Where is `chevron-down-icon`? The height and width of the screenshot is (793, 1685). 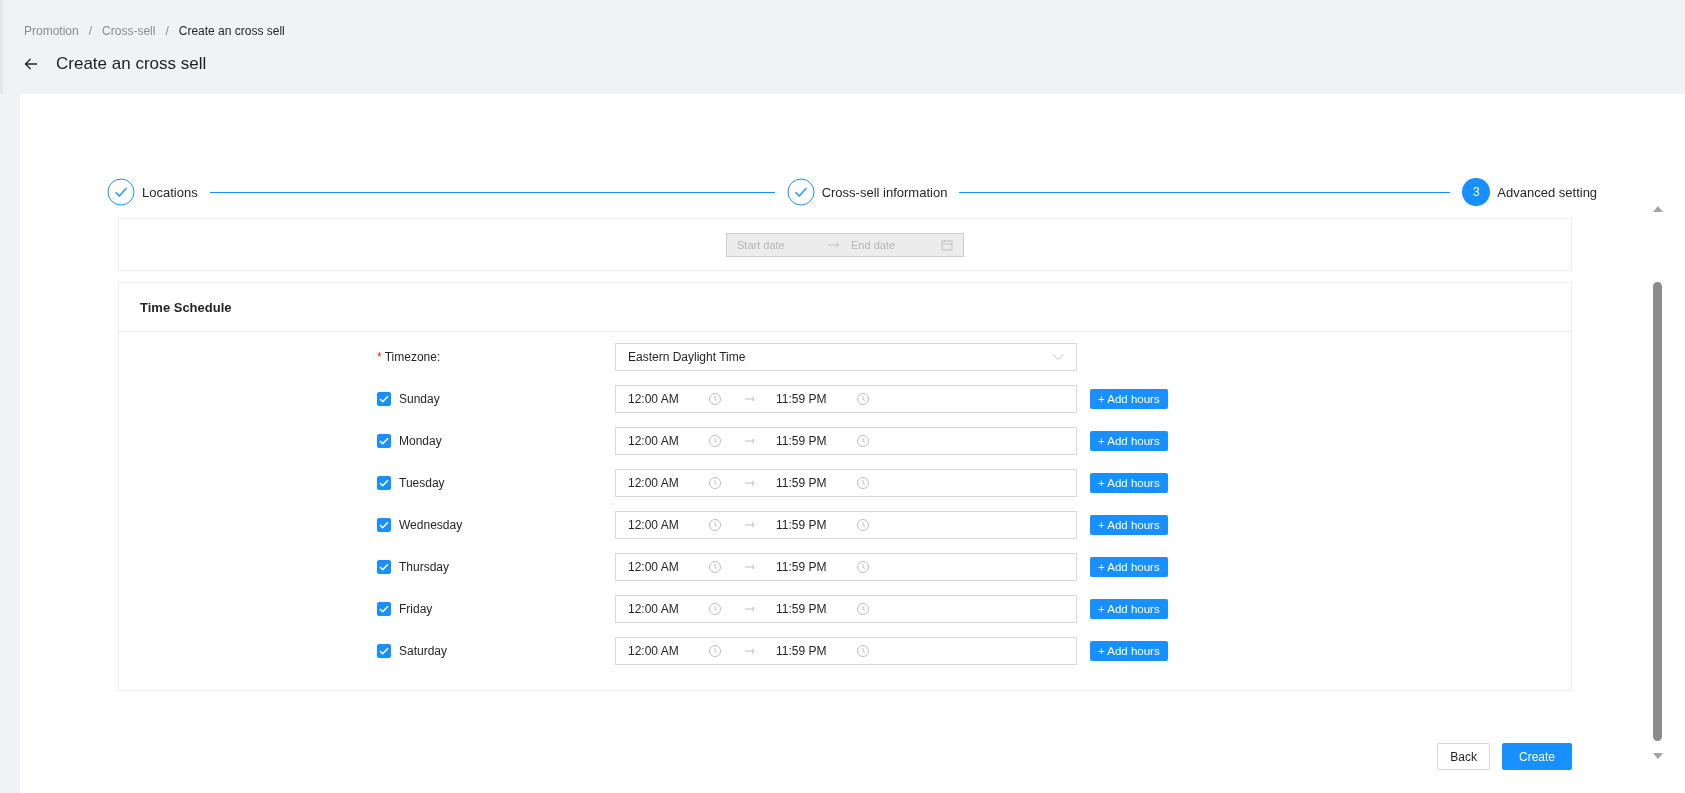 chevron-down-icon is located at coordinates (1058, 357).